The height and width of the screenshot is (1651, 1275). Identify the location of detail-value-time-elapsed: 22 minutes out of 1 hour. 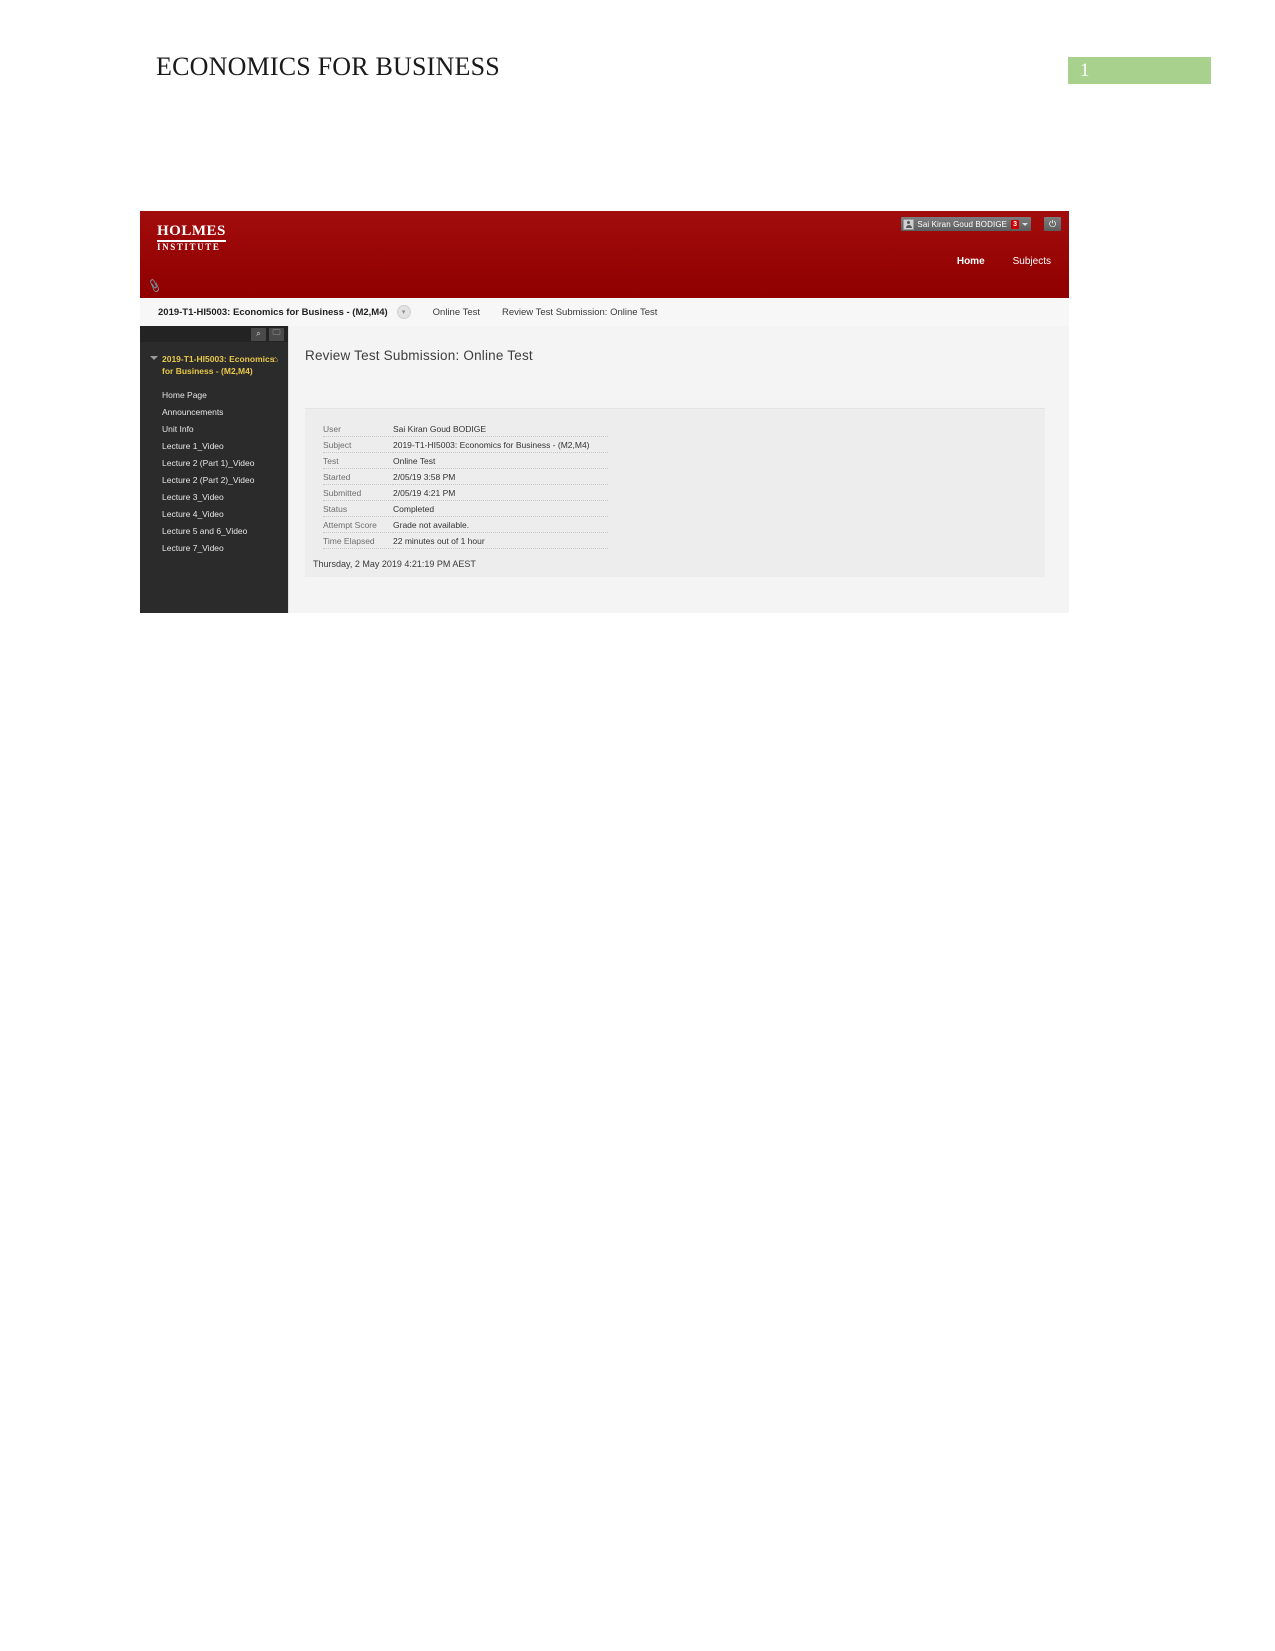
(500, 540).